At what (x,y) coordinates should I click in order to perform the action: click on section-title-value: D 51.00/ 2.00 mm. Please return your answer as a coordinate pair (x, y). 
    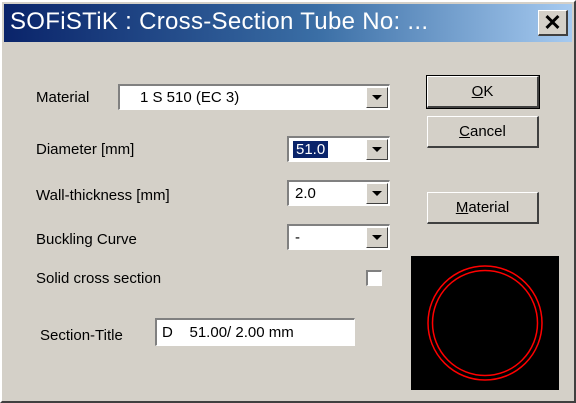
    Looking at the image, I should click on (228, 332).